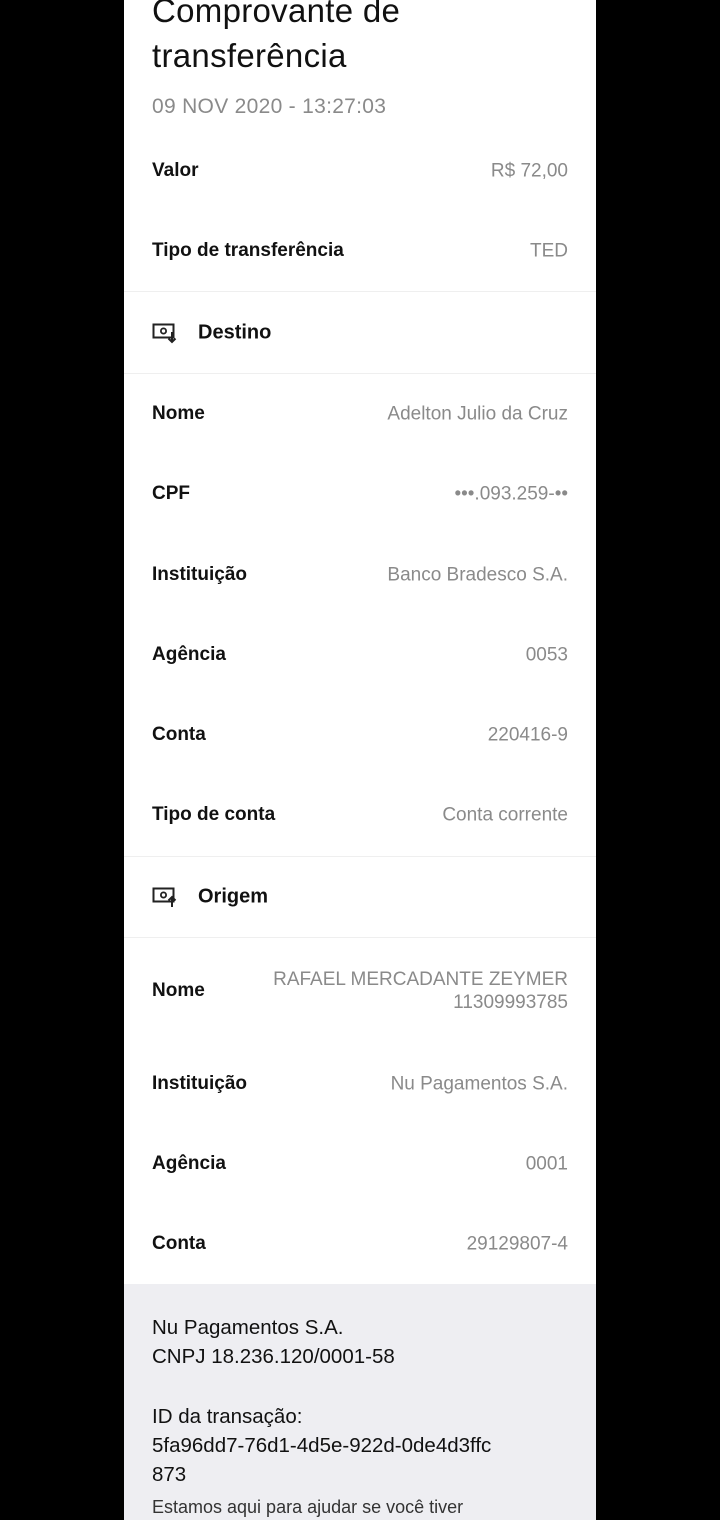 The height and width of the screenshot is (1520, 720). Describe the element at coordinates (308, 1507) in the screenshot. I see `help-text: Estamos aqui para ajudar se você tiver` at that location.